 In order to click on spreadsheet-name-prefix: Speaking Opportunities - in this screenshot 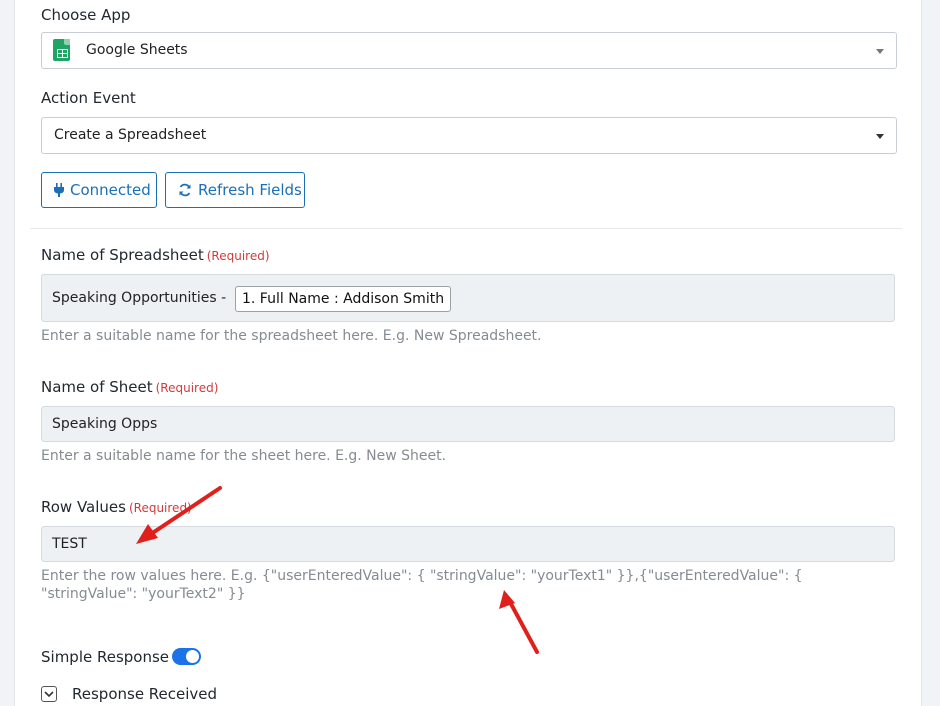, I will do `click(139, 298)`.